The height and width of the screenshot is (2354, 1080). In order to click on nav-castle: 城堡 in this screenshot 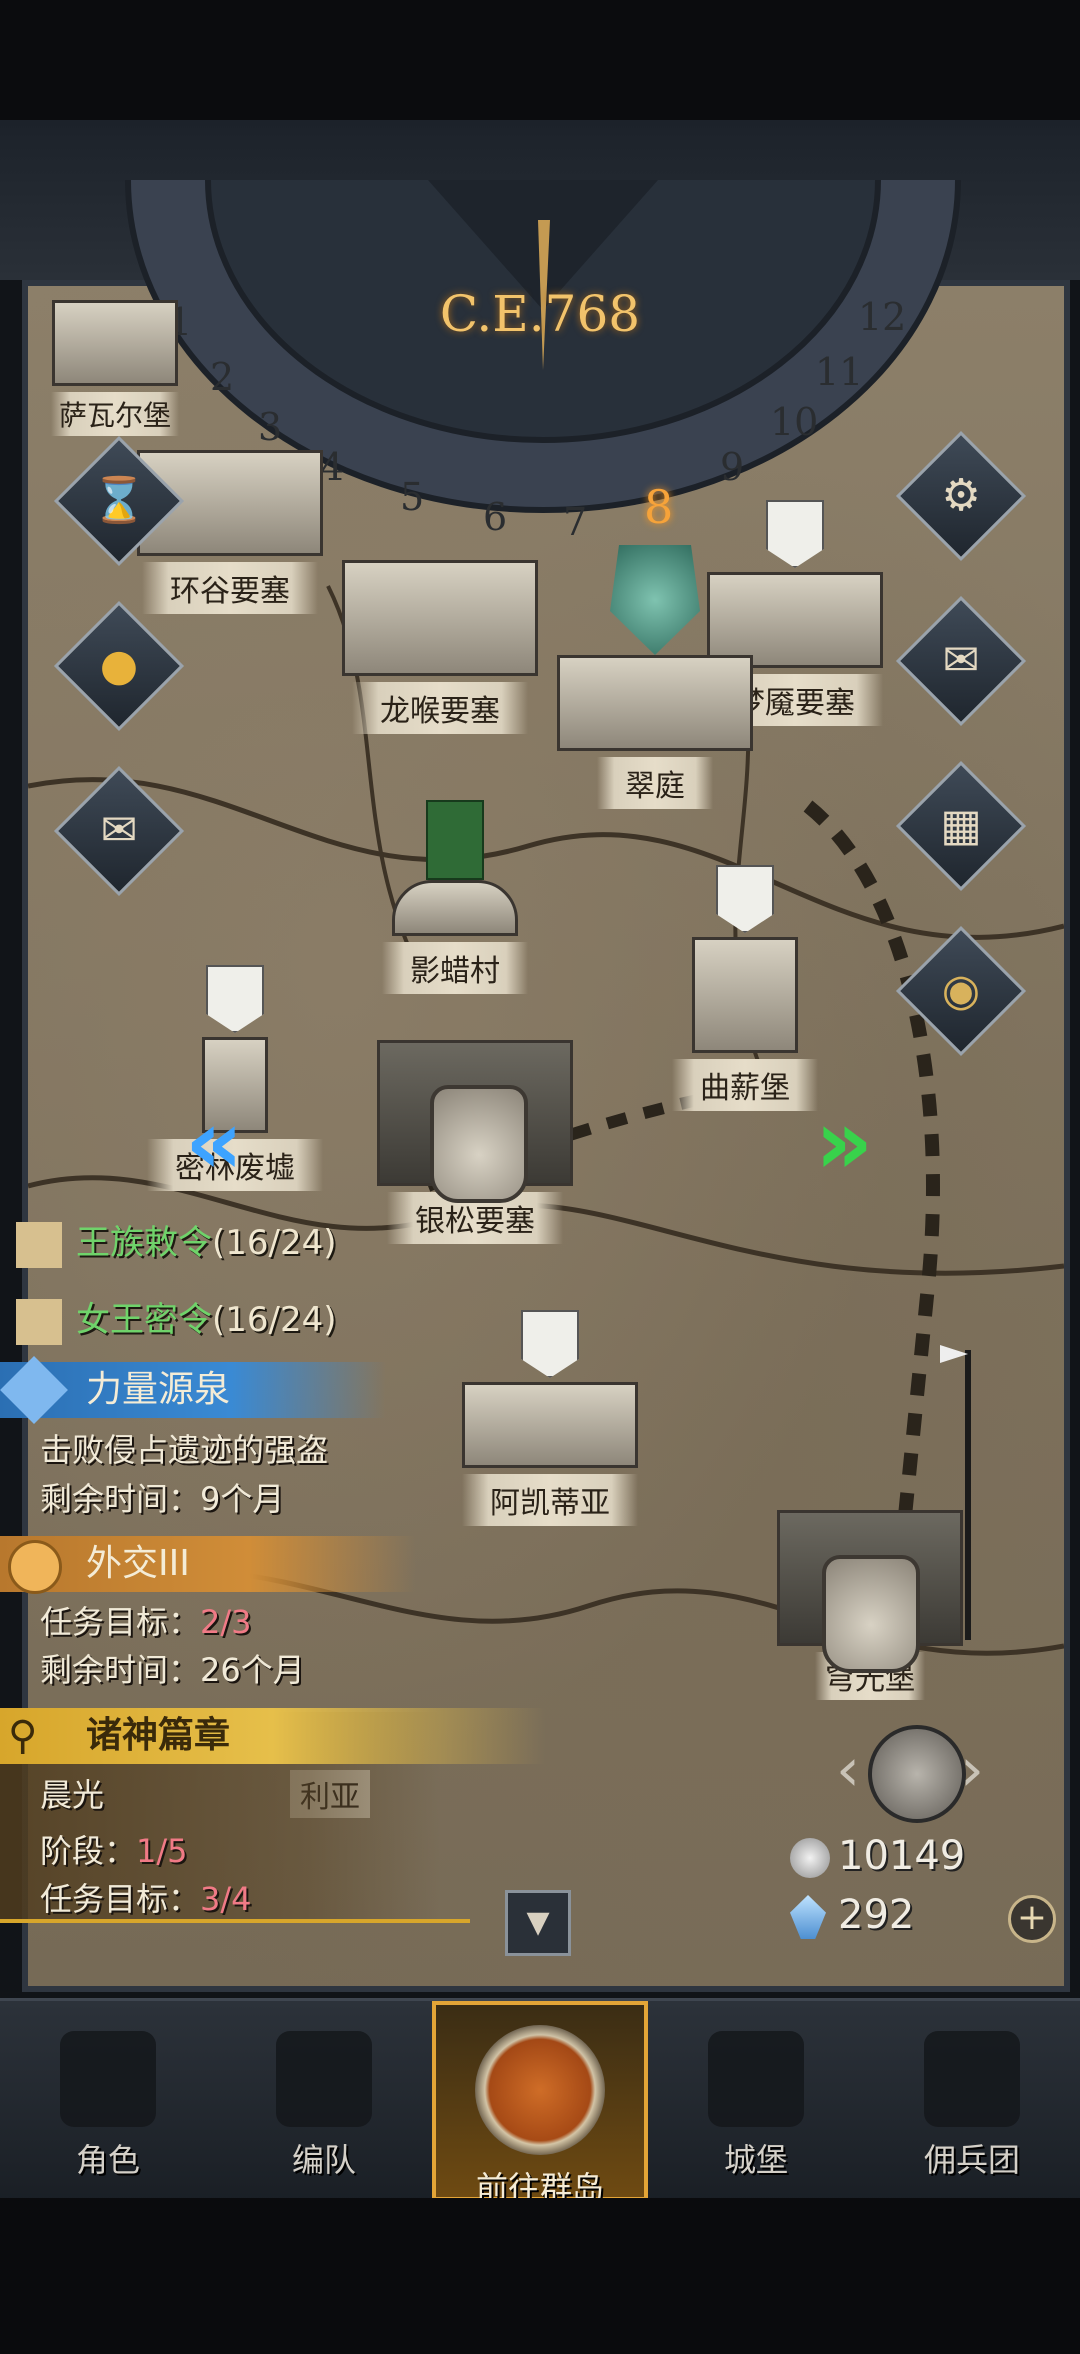, I will do `click(756, 2101)`.